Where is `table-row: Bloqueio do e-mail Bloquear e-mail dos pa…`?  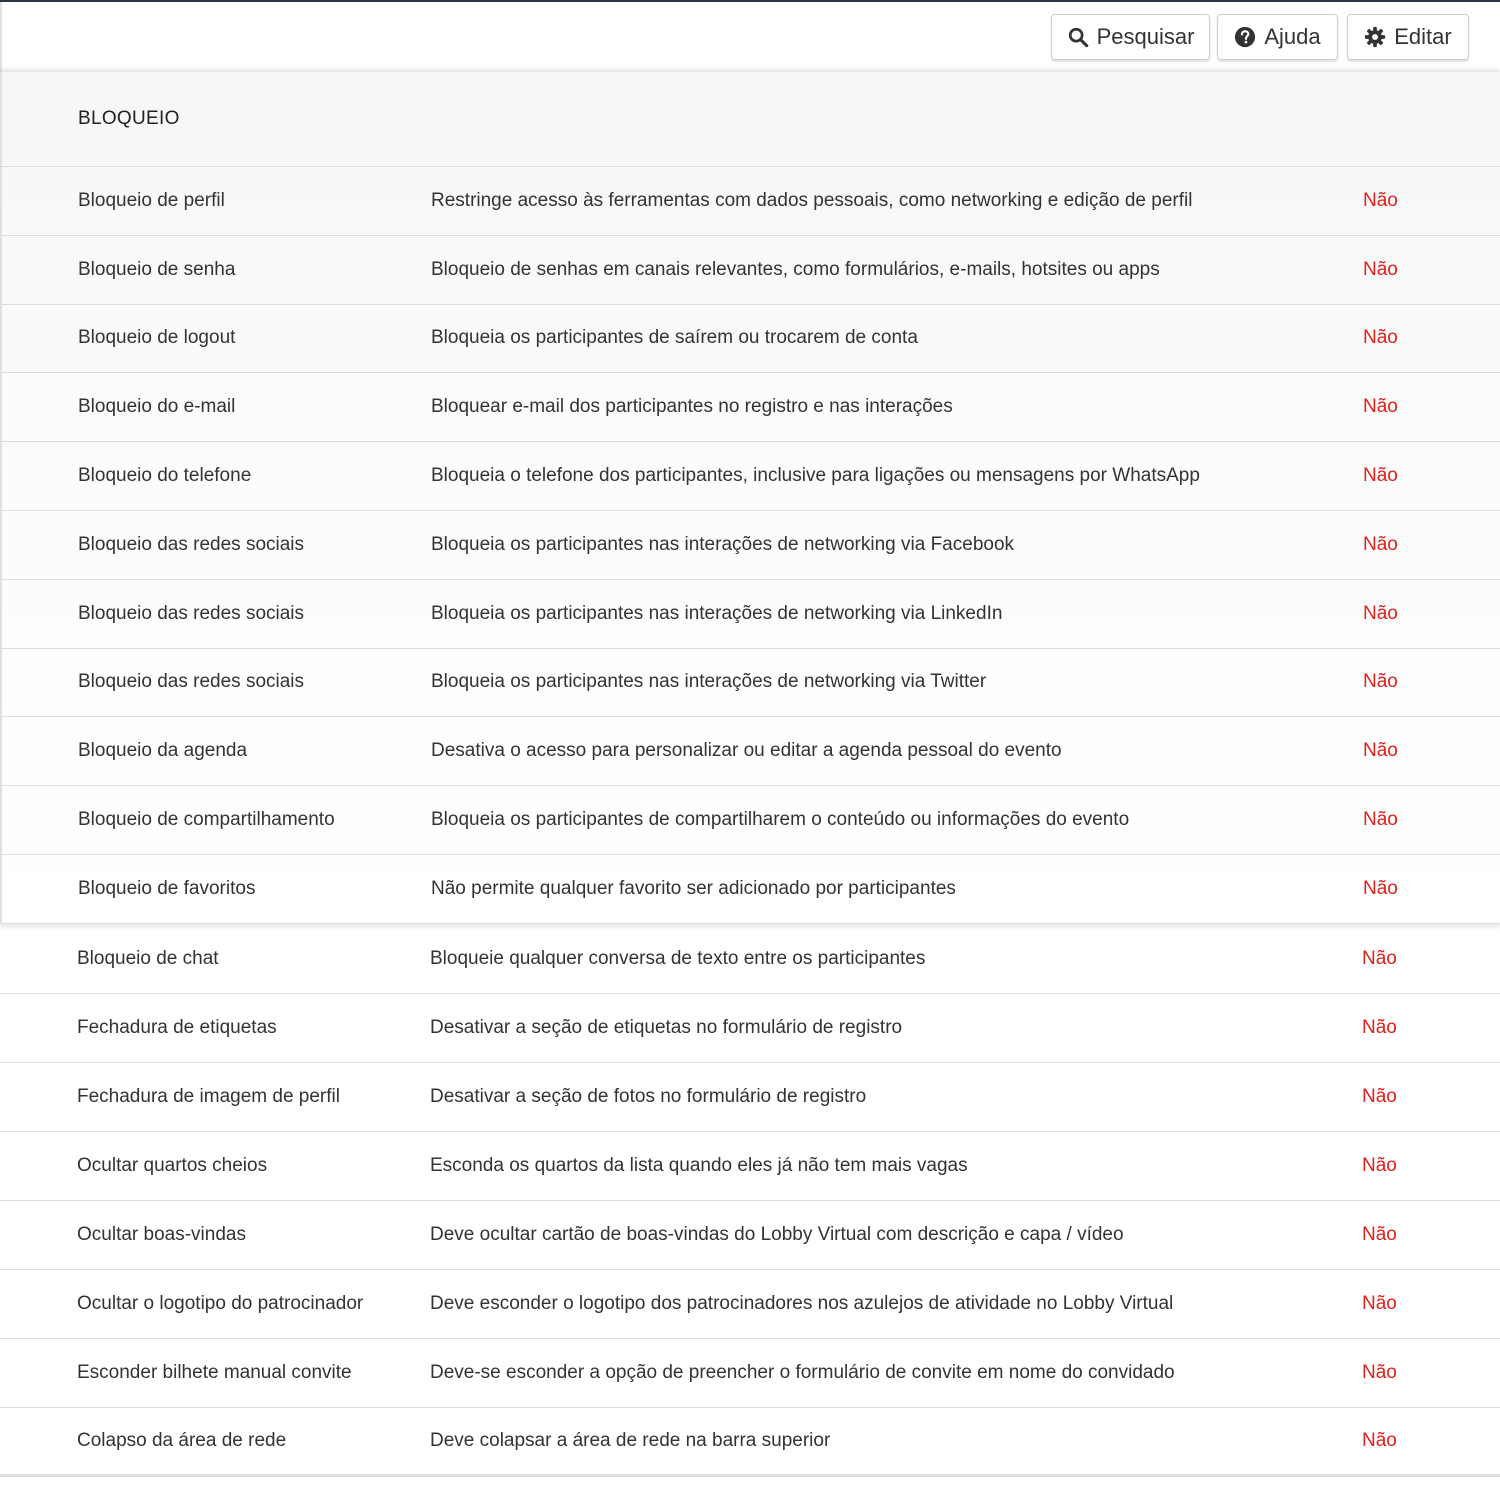 table-row: Bloqueio do e-mail Bloquear e-mail dos pa… is located at coordinates (751, 408).